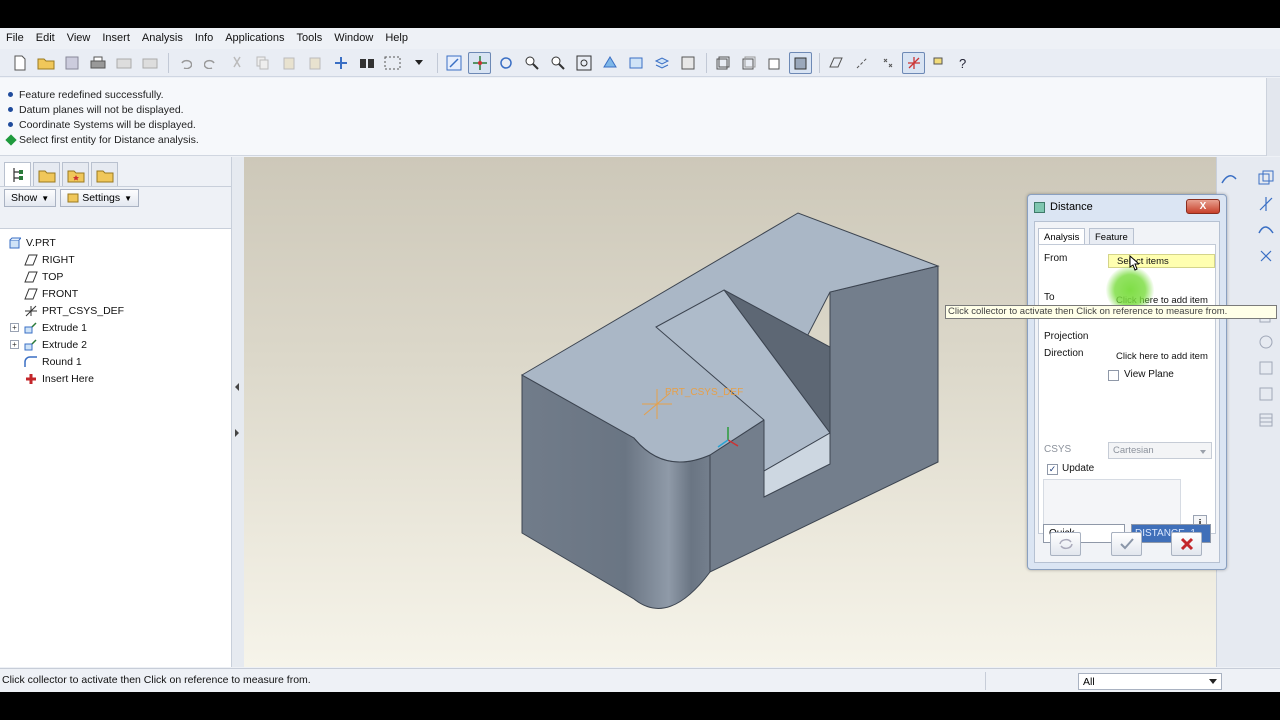  I want to click on connections-tab-icon, so click(104, 174).